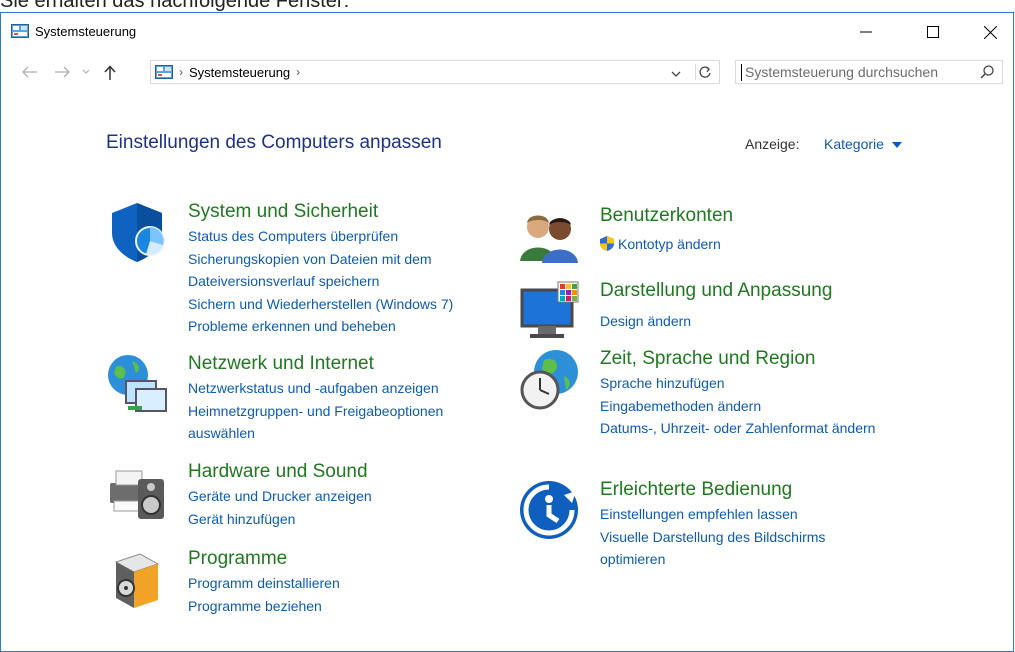 The image size is (1015, 652). I want to click on printer-speaker-icon, so click(137, 494).